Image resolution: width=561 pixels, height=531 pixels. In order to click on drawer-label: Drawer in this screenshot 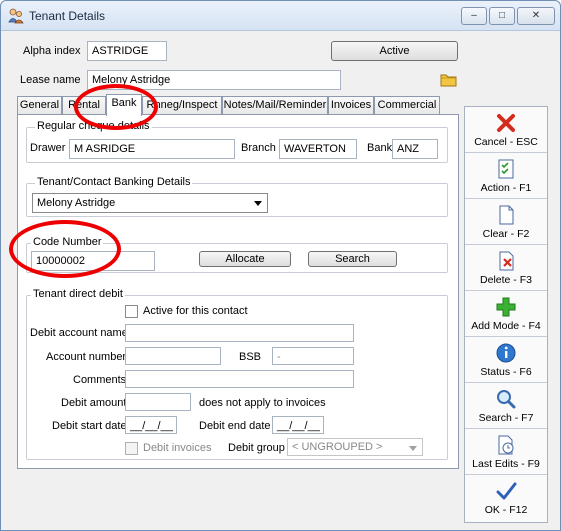, I will do `click(48, 148)`.